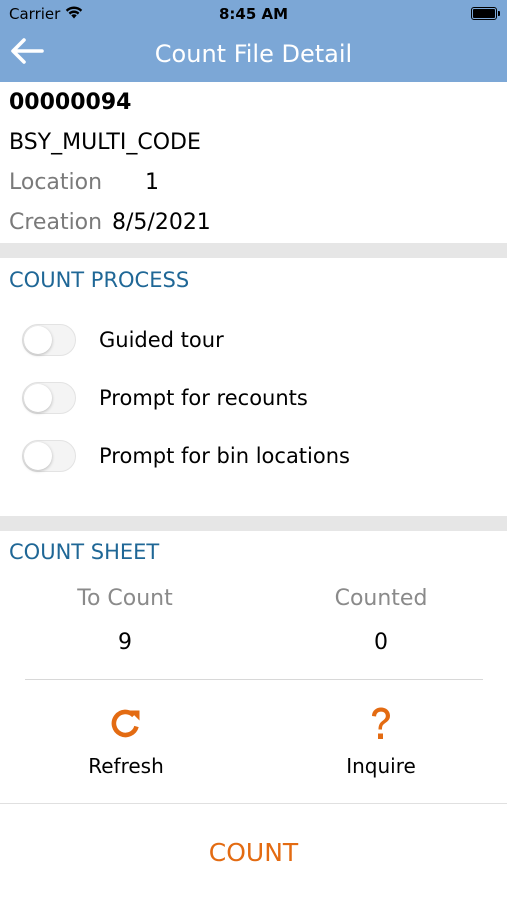 The height and width of the screenshot is (900, 507). I want to click on count-process-title: COUNT PROCESS, so click(99, 280).